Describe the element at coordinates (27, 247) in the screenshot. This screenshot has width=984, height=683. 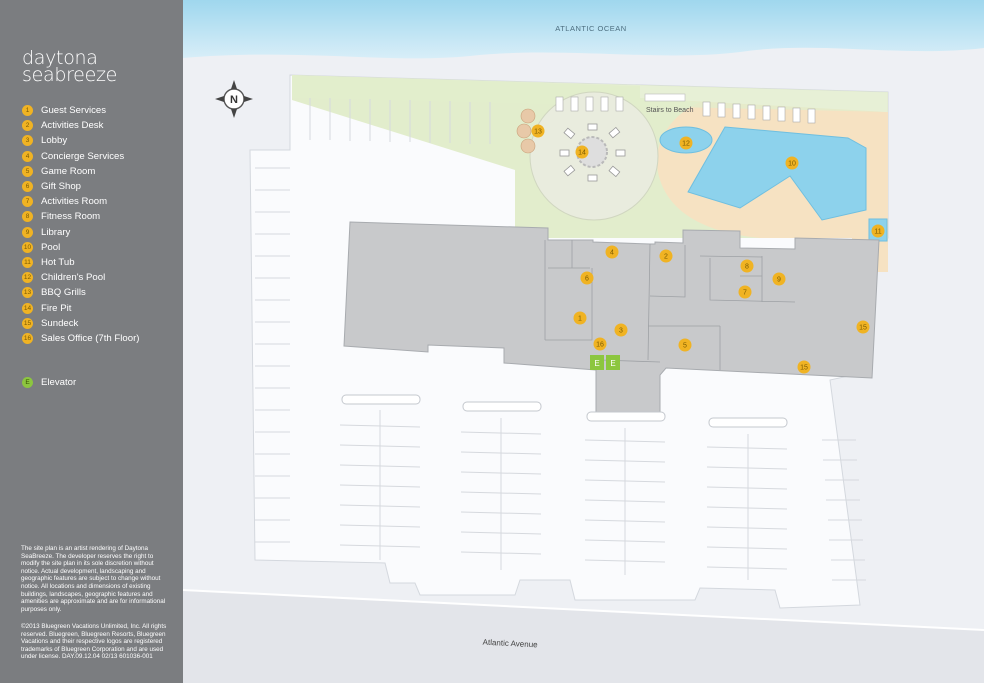
I see `legend-number: 10` at that location.